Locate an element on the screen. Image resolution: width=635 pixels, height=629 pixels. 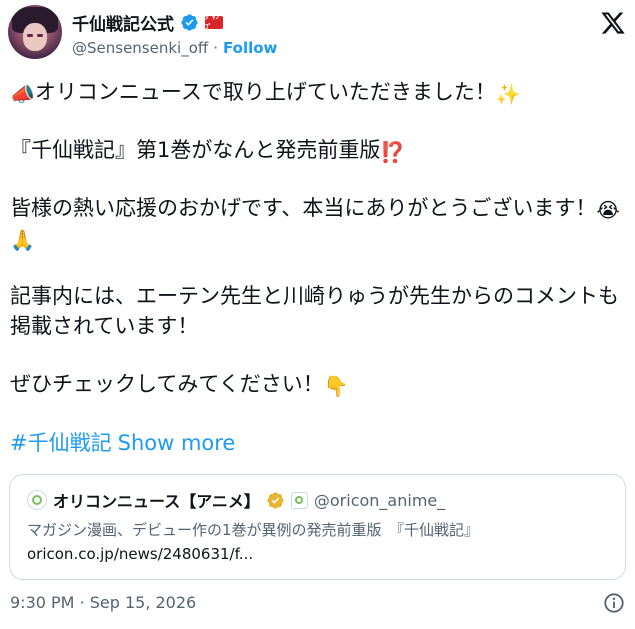
follow-button: Follow is located at coordinates (250, 48).